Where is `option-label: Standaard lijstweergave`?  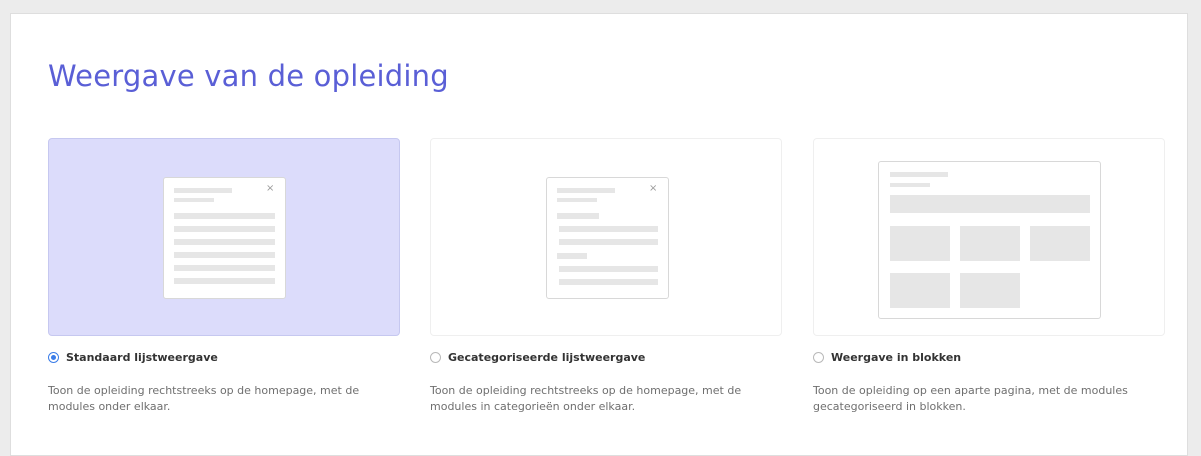 option-label: Standaard lijstweergave is located at coordinates (142, 357).